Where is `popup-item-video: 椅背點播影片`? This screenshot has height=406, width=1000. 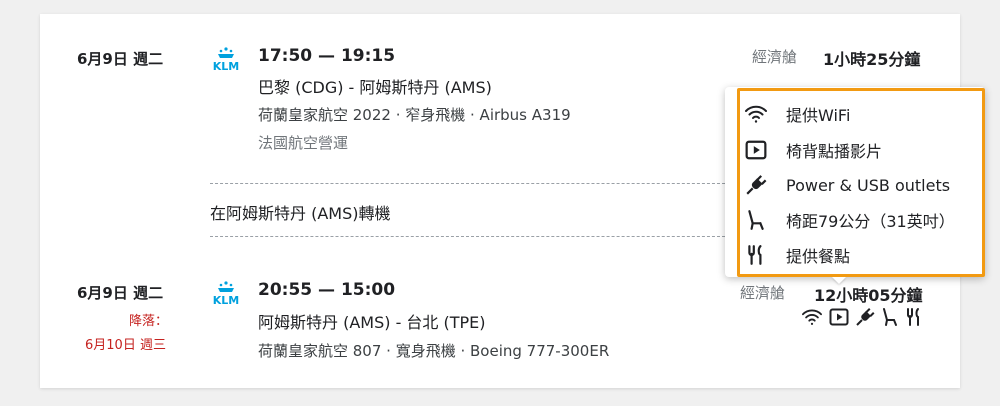
popup-item-video: 椅背點播影片 is located at coordinates (813, 150).